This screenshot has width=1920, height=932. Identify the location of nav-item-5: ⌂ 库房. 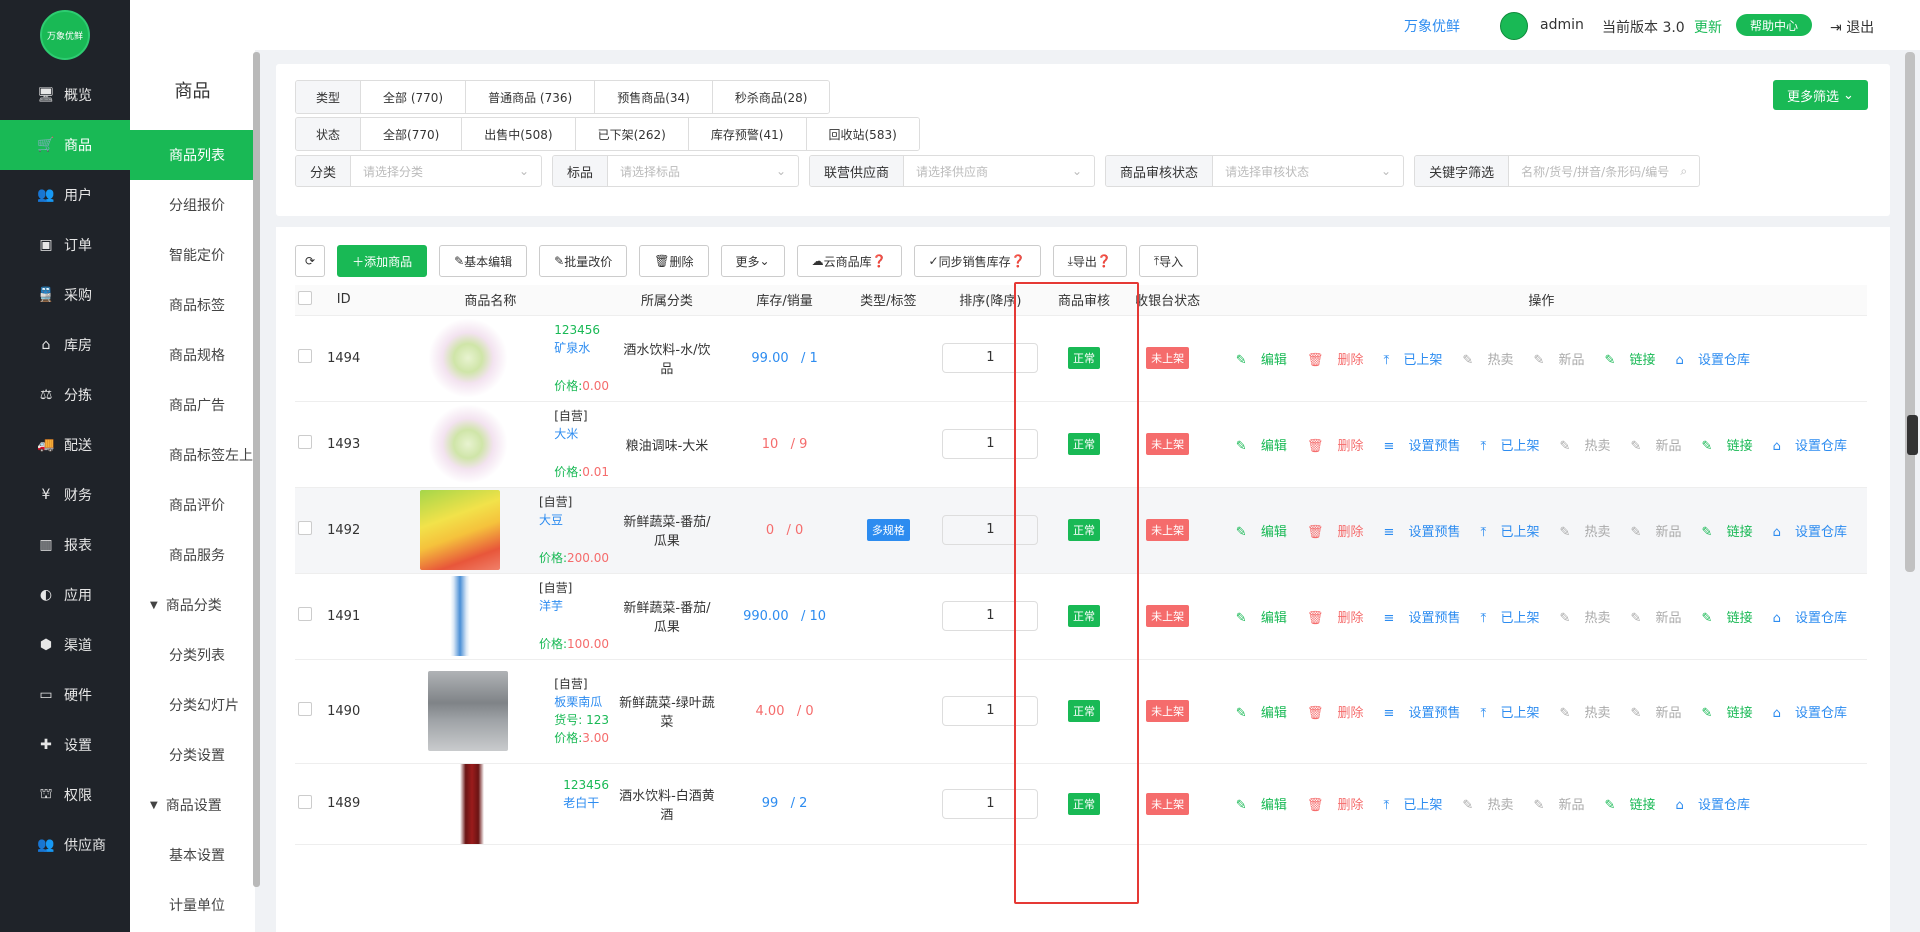
(65, 345).